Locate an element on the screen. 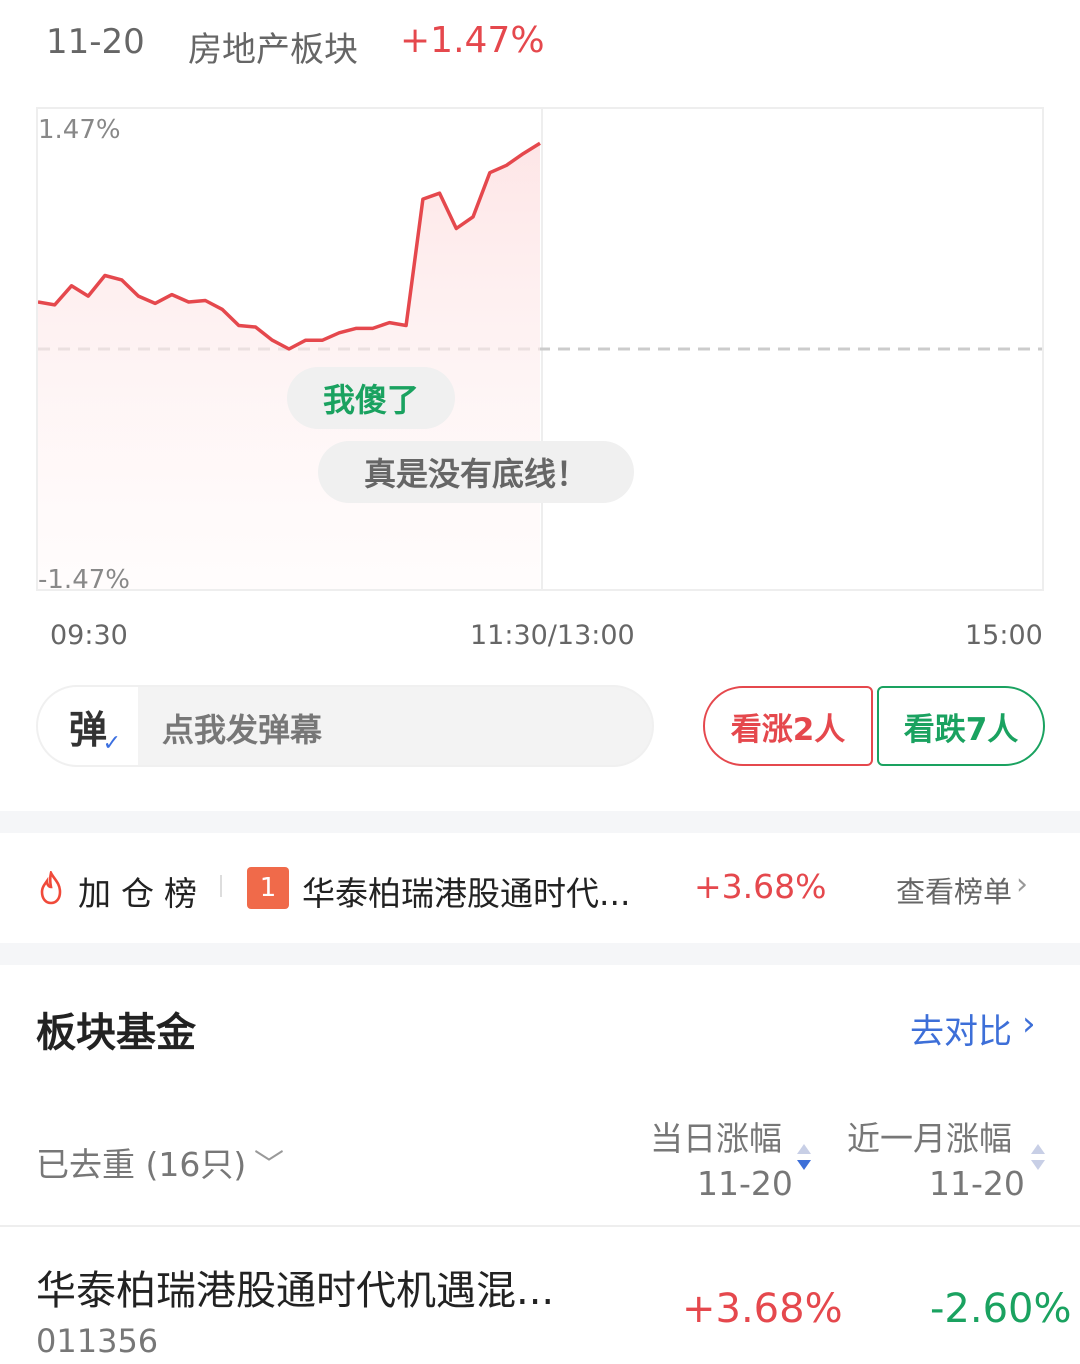 Image resolution: width=1080 pixels, height=1364 pixels. sector-change: +1.47% is located at coordinates (472, 40).